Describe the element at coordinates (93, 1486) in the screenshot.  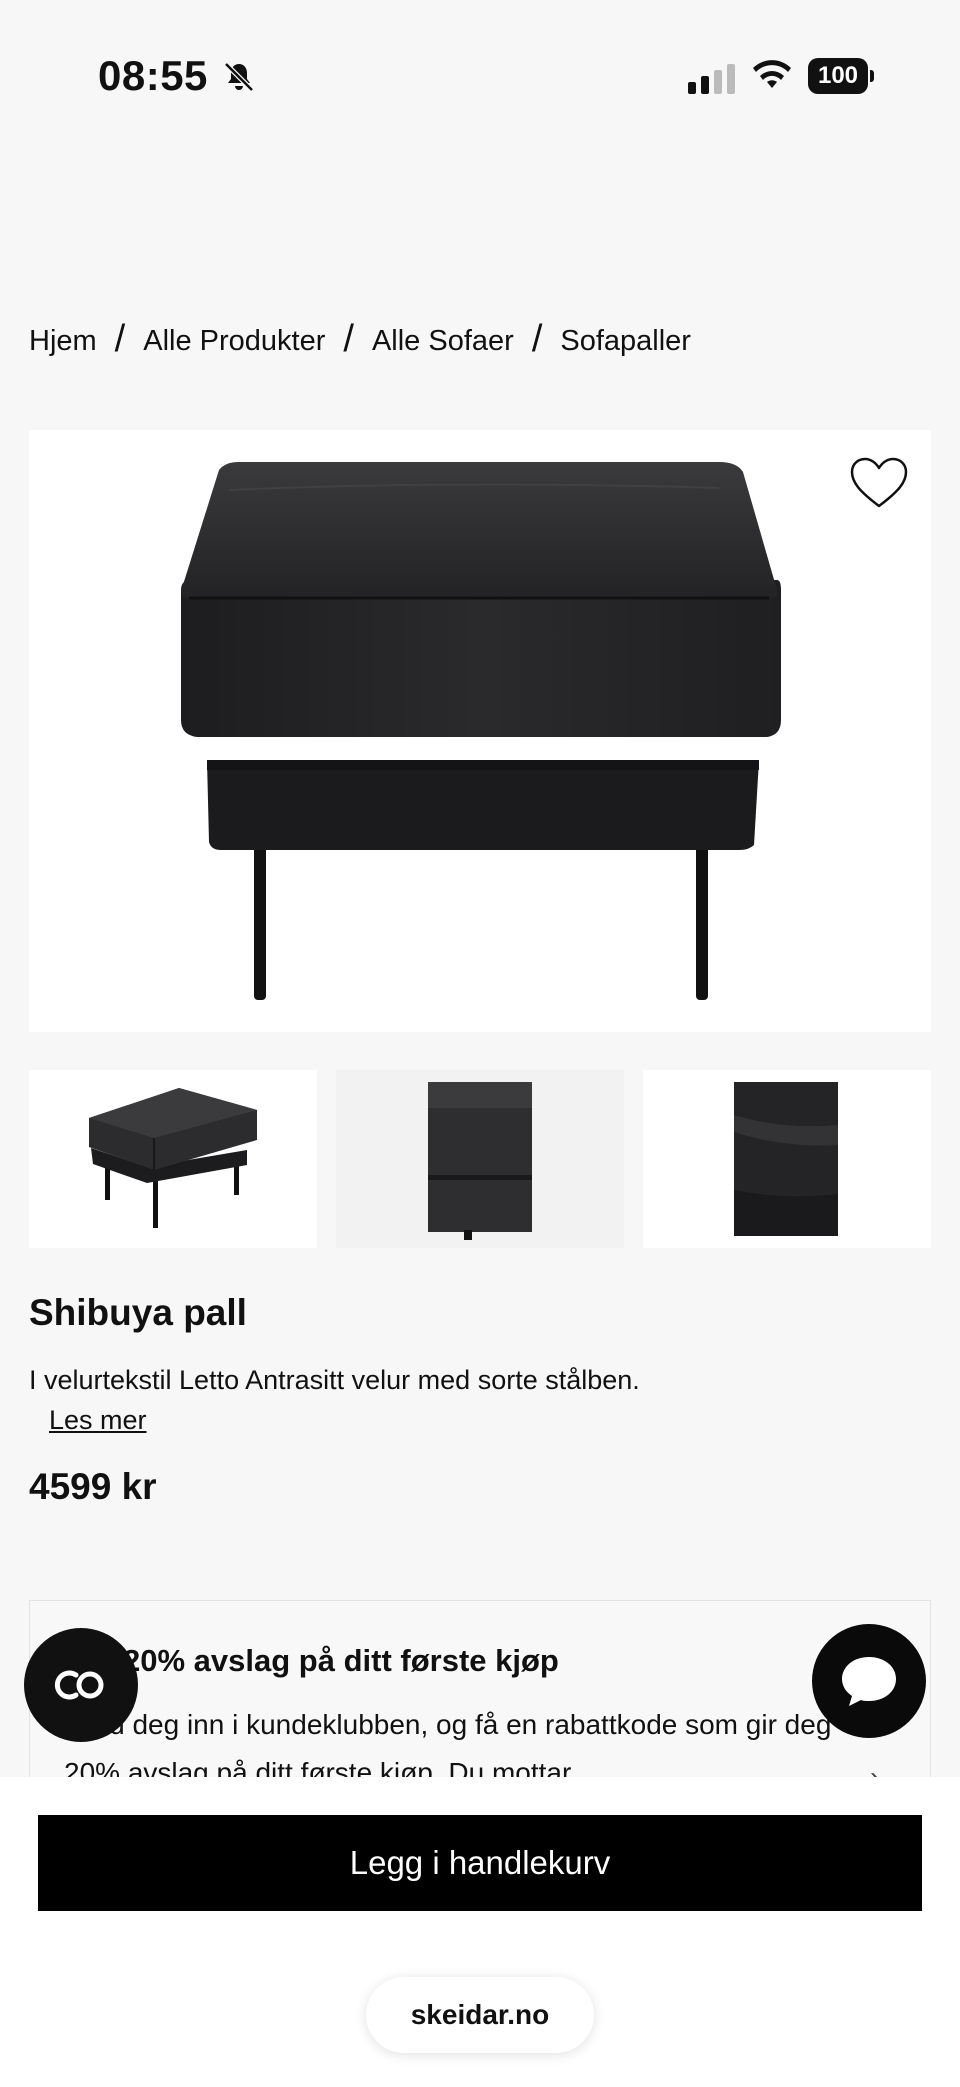
I see `product-price: 4599 kr` at that location.